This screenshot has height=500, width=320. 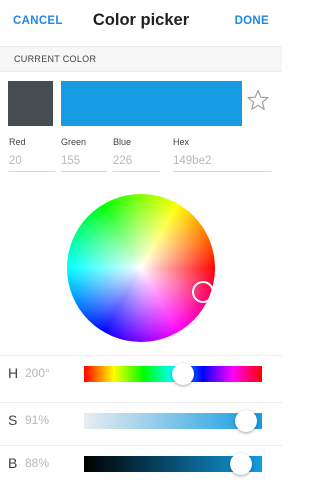 I want to click on brightness-row: B 88%, so click(x=141, y=463).